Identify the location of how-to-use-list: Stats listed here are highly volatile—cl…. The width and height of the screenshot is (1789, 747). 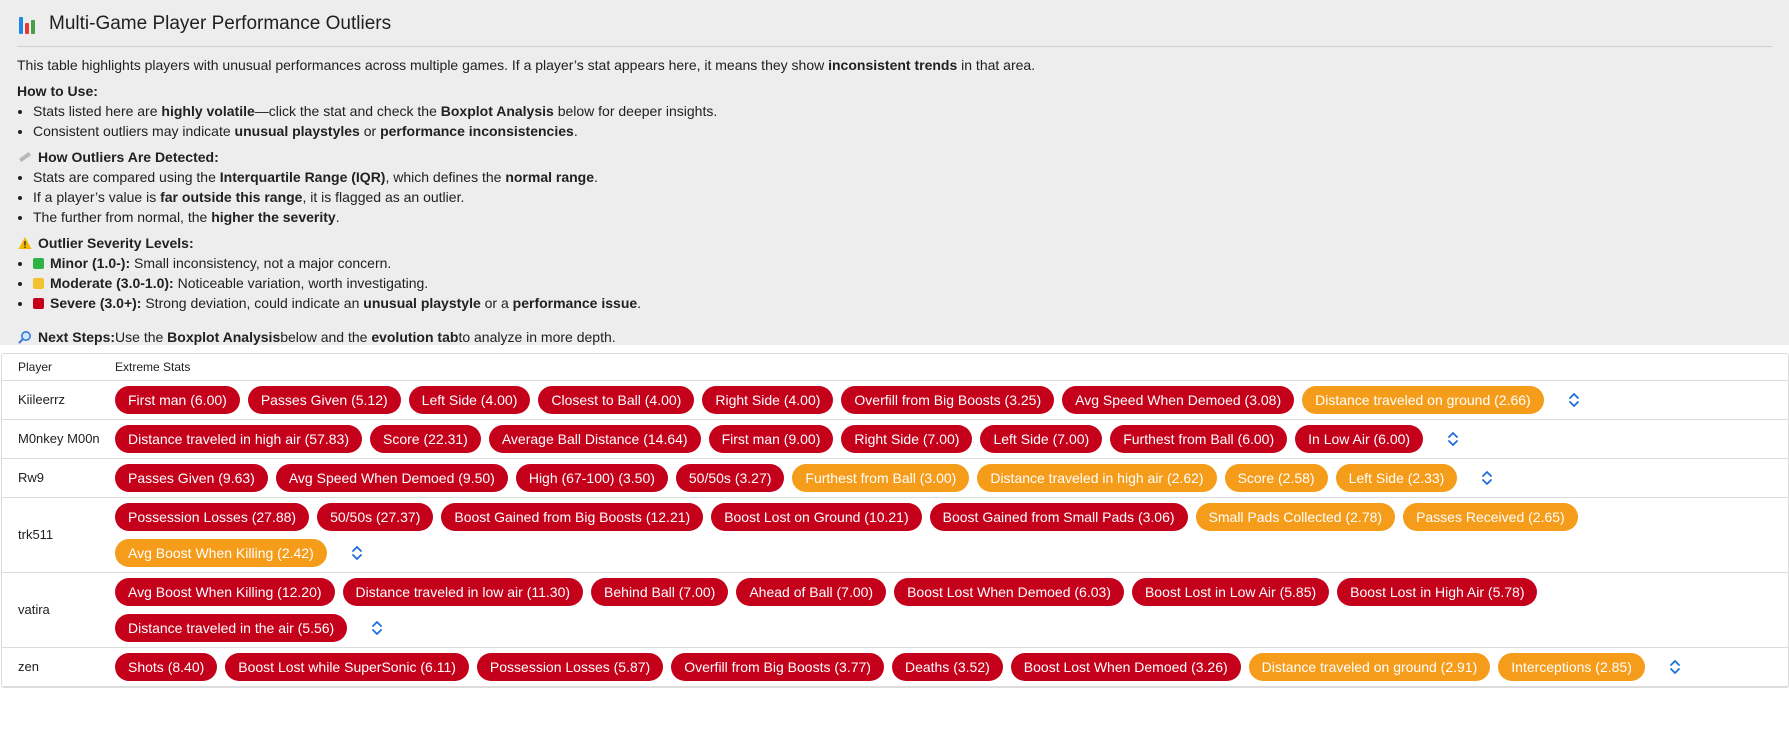
(894, 121).